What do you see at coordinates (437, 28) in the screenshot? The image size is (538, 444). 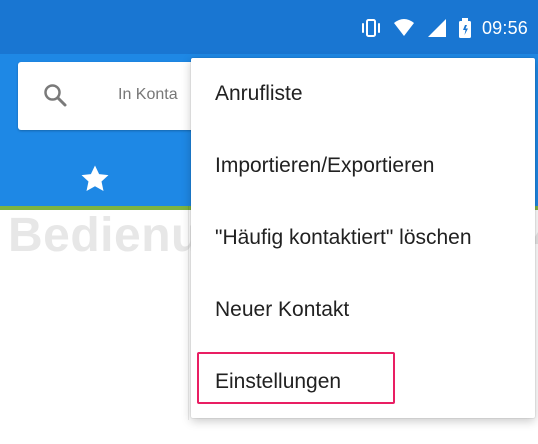 I see `signal-icon` at bounding box center [437, 28].